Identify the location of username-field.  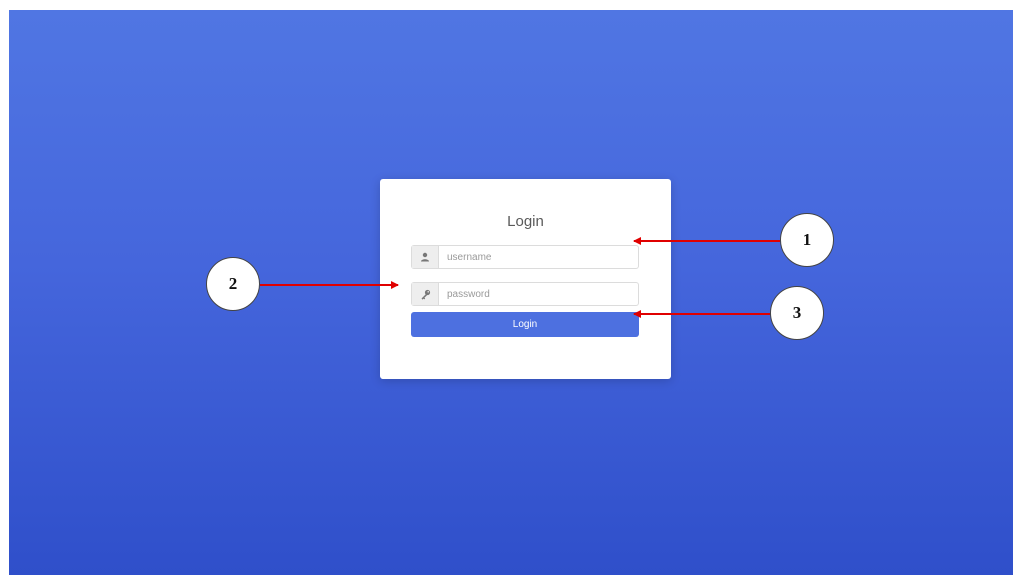
(525, 257).